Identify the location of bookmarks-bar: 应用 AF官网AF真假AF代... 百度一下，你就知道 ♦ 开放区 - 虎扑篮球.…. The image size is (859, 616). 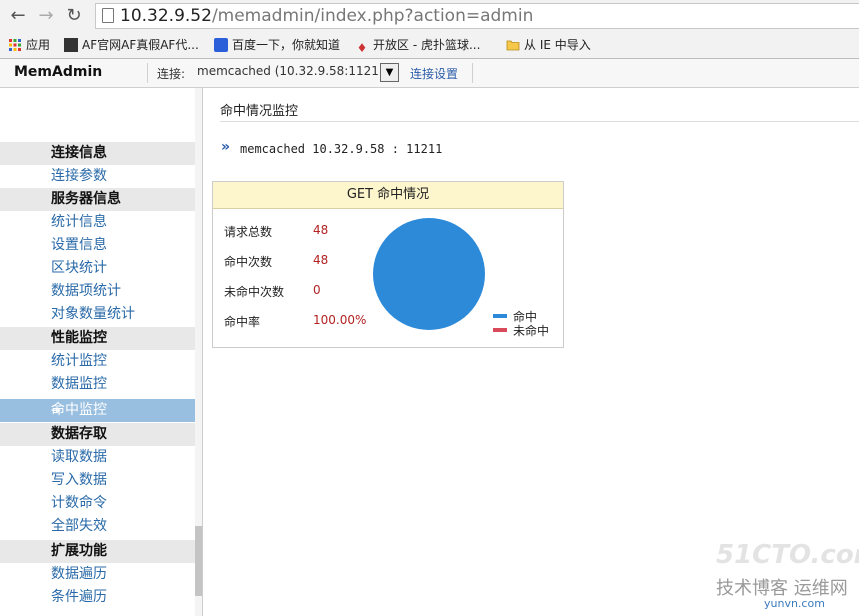
(429, 45).